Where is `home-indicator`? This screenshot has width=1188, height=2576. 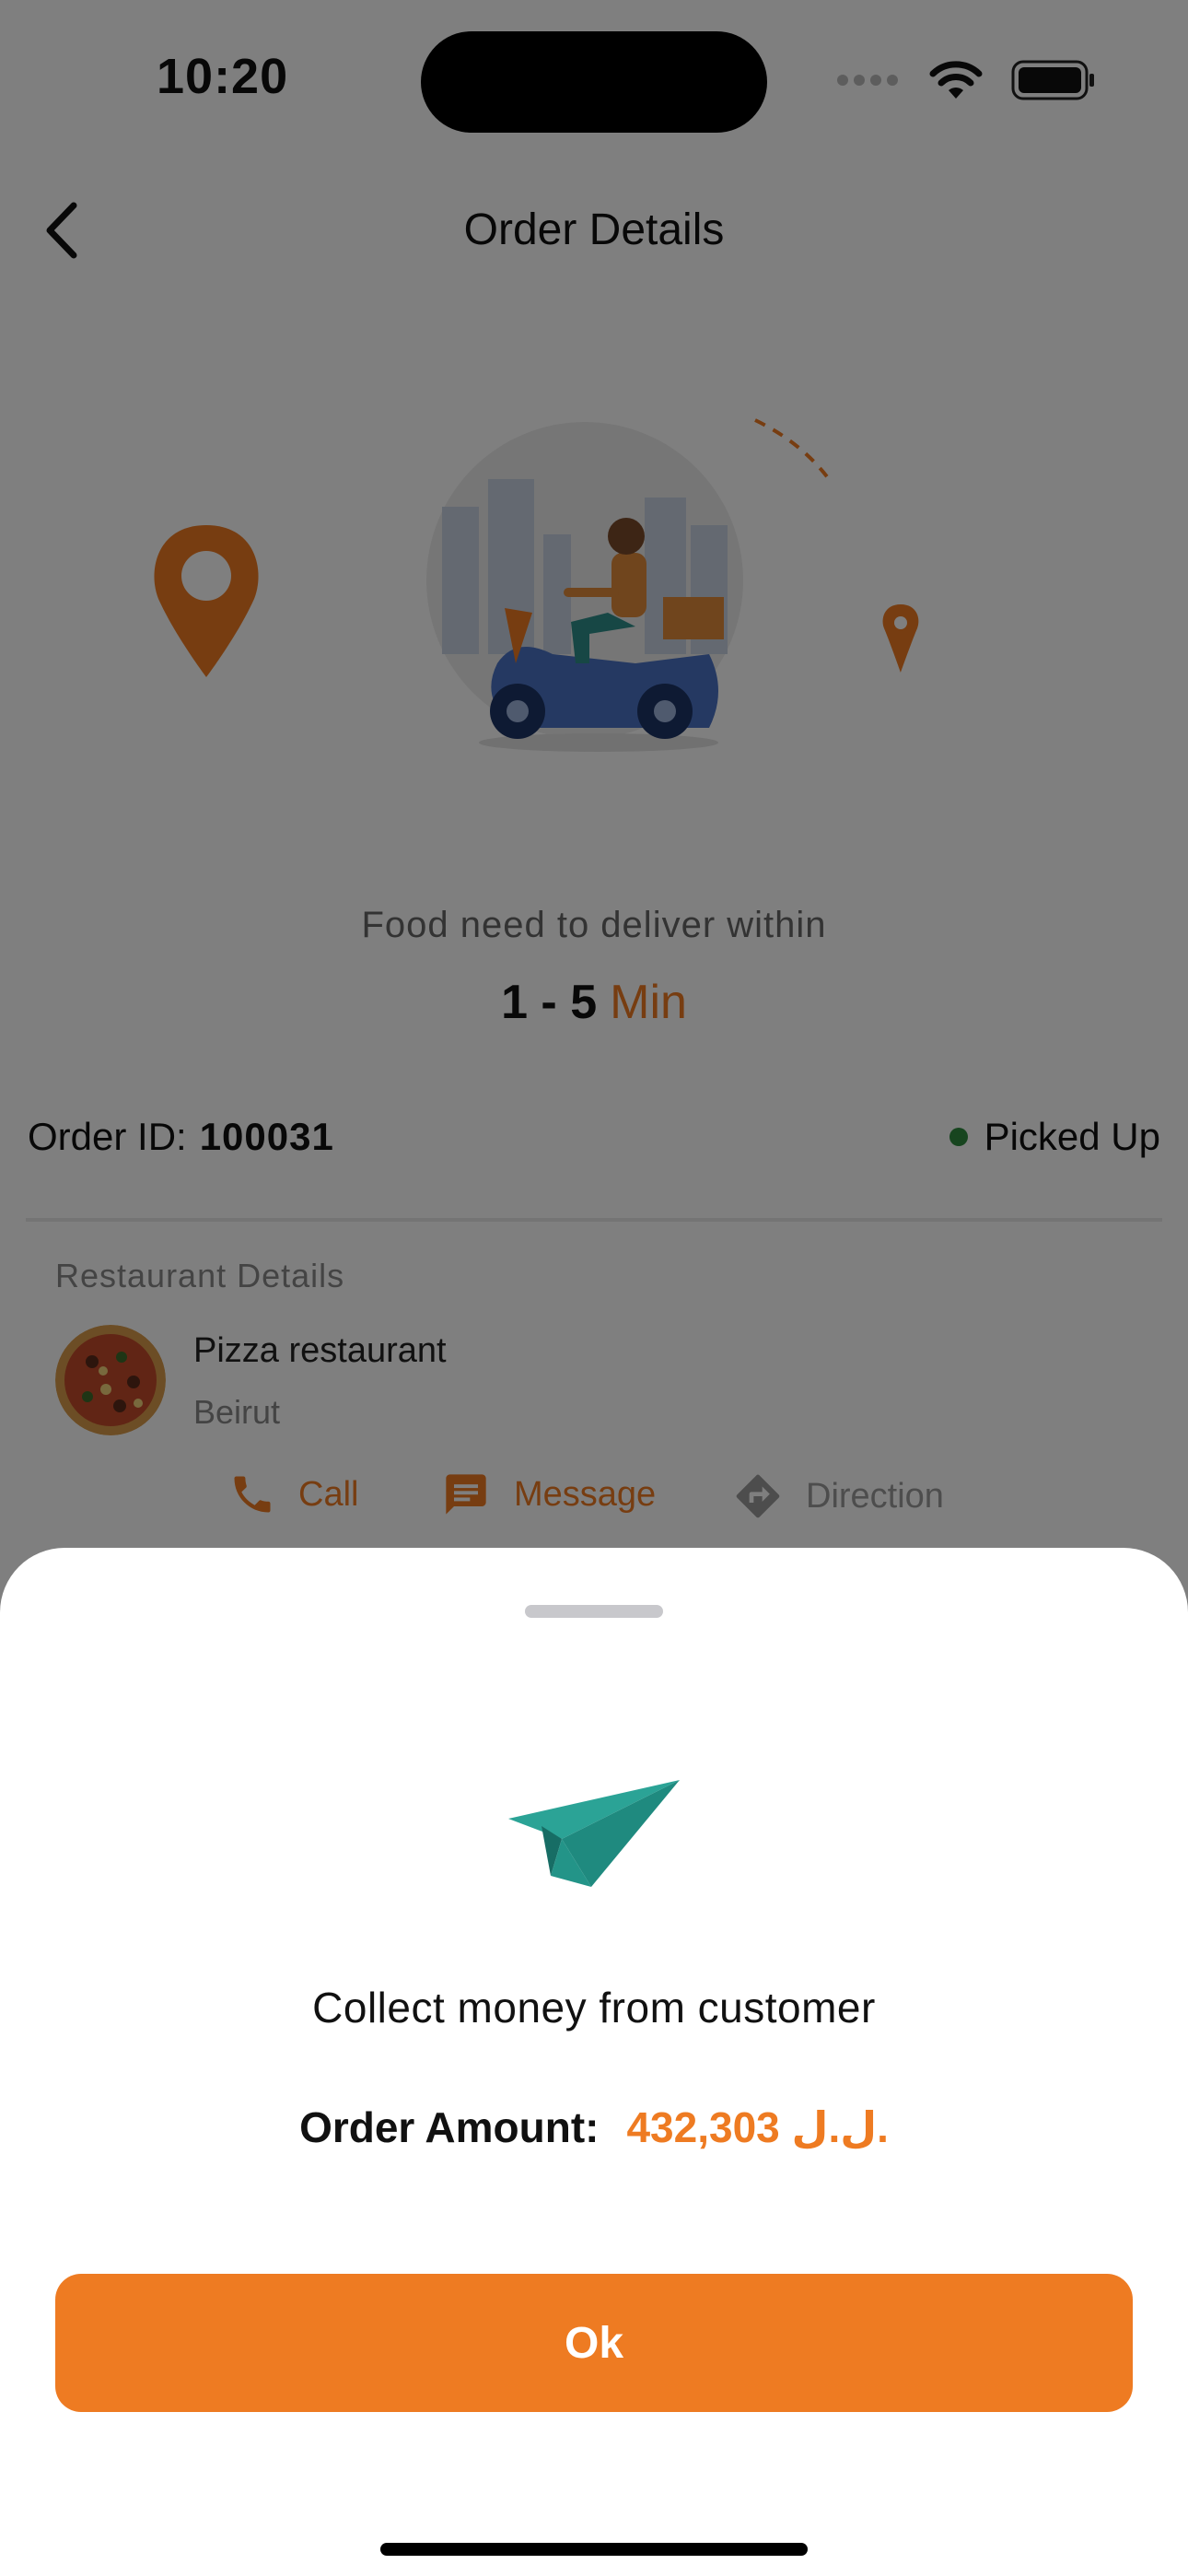 home-indicator is located at coordinates (594, 2549).